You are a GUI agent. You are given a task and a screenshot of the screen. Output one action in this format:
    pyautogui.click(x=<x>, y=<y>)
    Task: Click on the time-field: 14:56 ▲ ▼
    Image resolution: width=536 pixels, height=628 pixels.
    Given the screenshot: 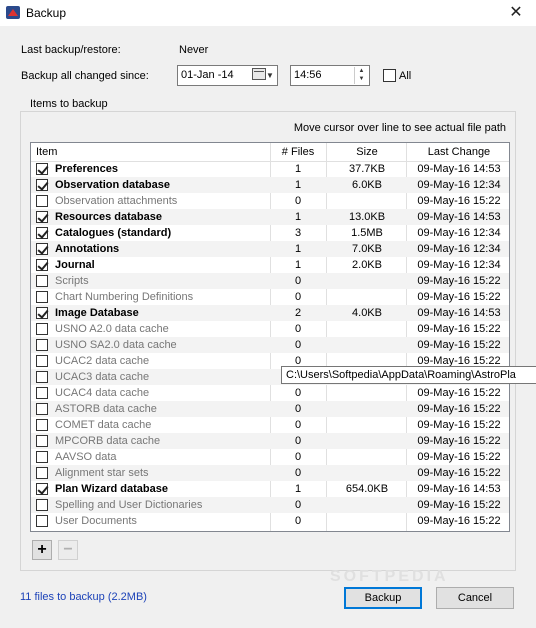 What is the action you would take?
    pyautogui.click(x=330, y=75)
    